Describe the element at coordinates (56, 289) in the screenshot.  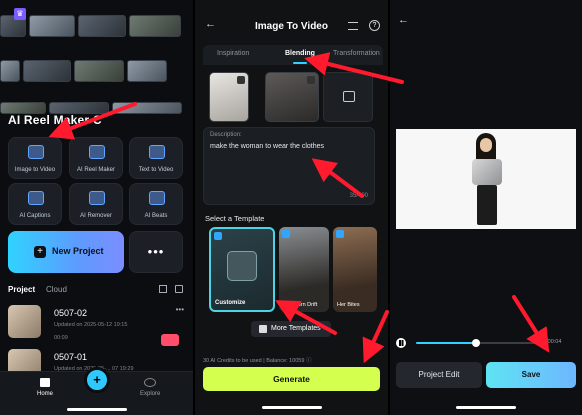
I see `tab-cloud: Cloud` at that location.